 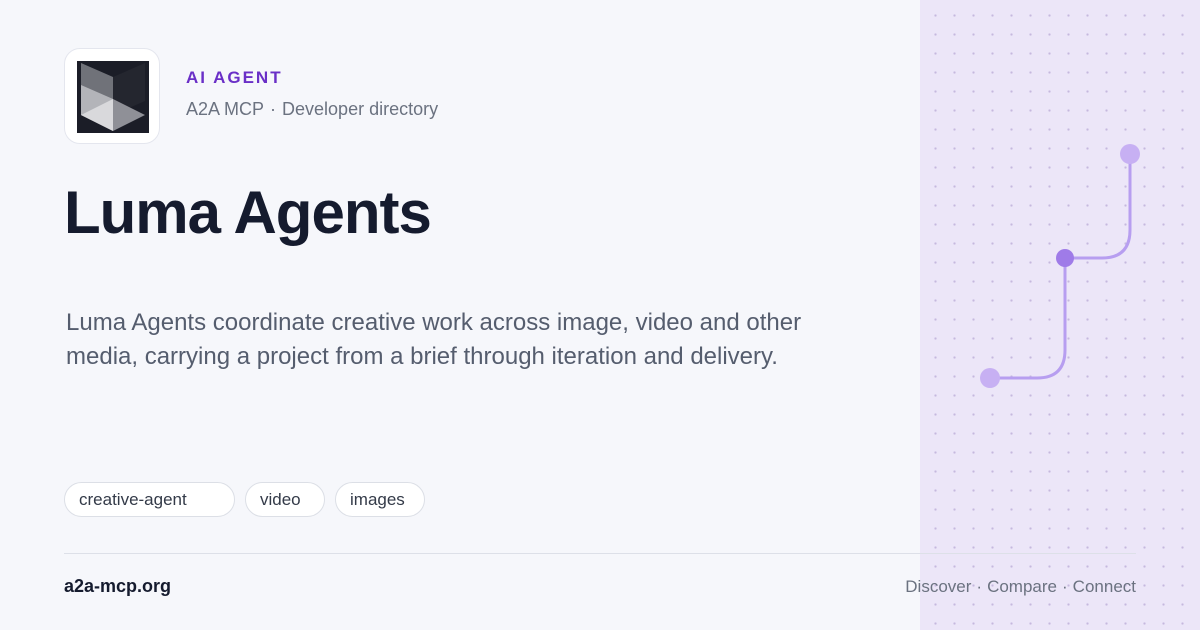 I want to click on footer-divider, so click(x=600, y=553).